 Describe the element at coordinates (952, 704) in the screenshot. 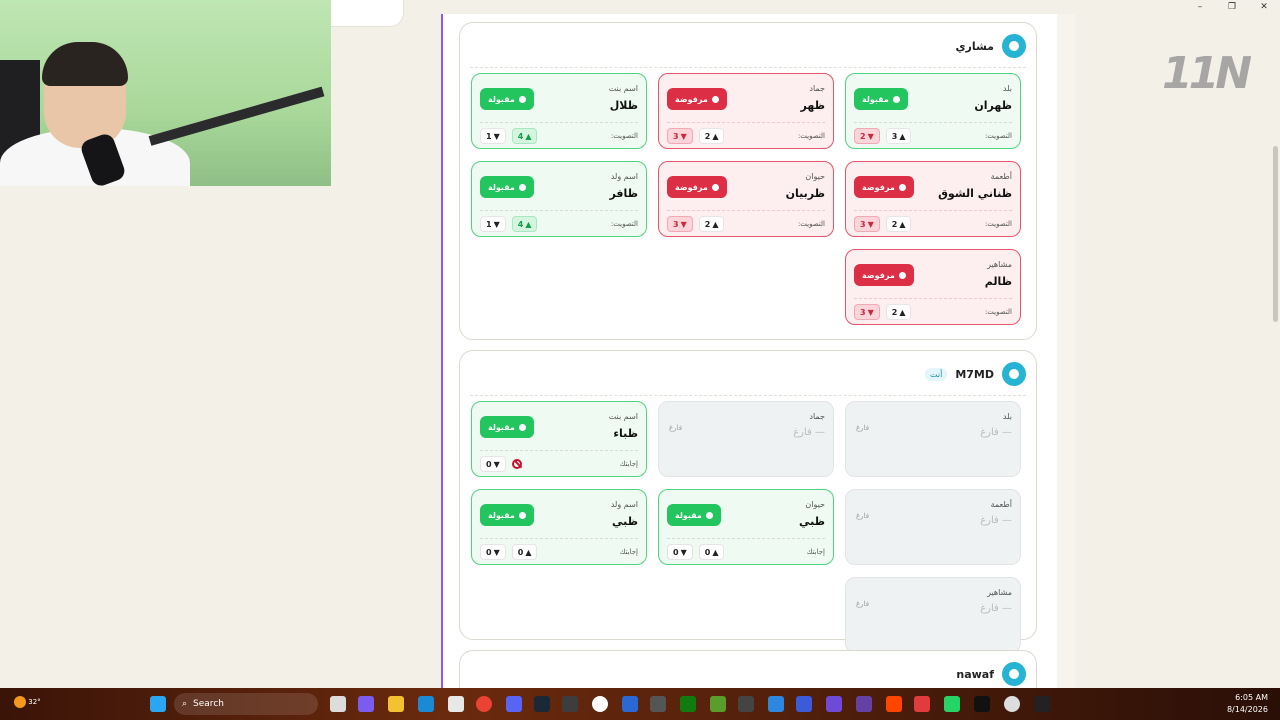

I see `whatsapp-icon` at that location.